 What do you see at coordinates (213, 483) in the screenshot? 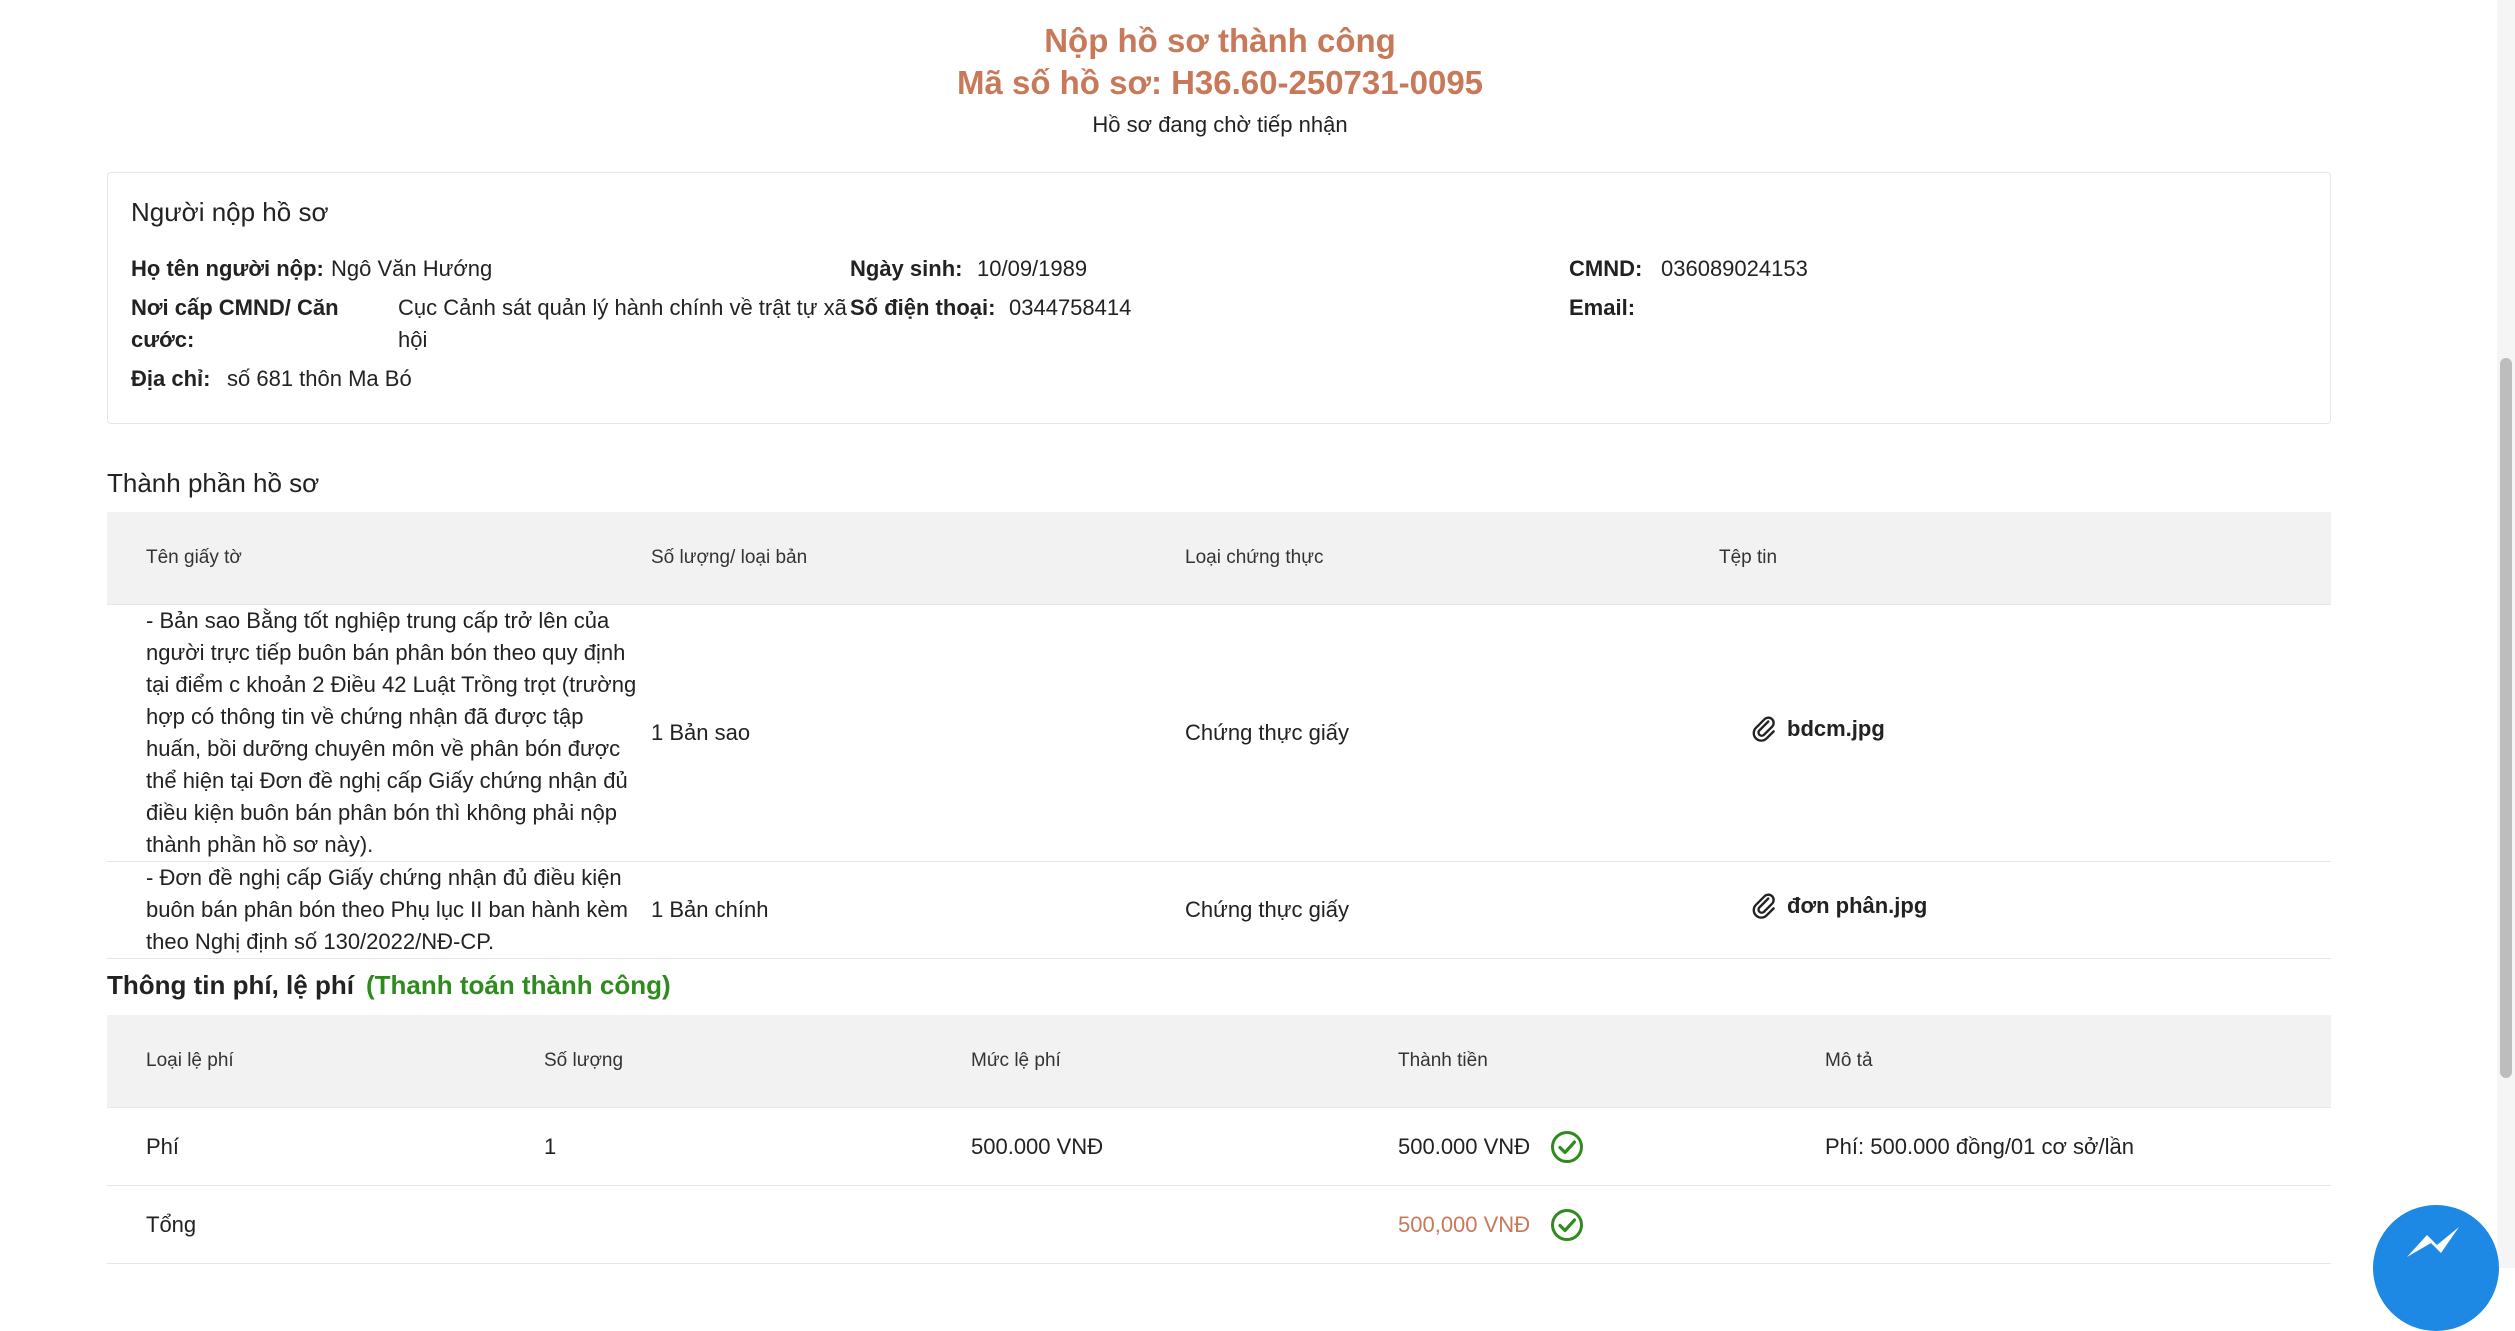
I see `documents-section-title: Thành phần hồ sơ` at bounding box center [213, 483].